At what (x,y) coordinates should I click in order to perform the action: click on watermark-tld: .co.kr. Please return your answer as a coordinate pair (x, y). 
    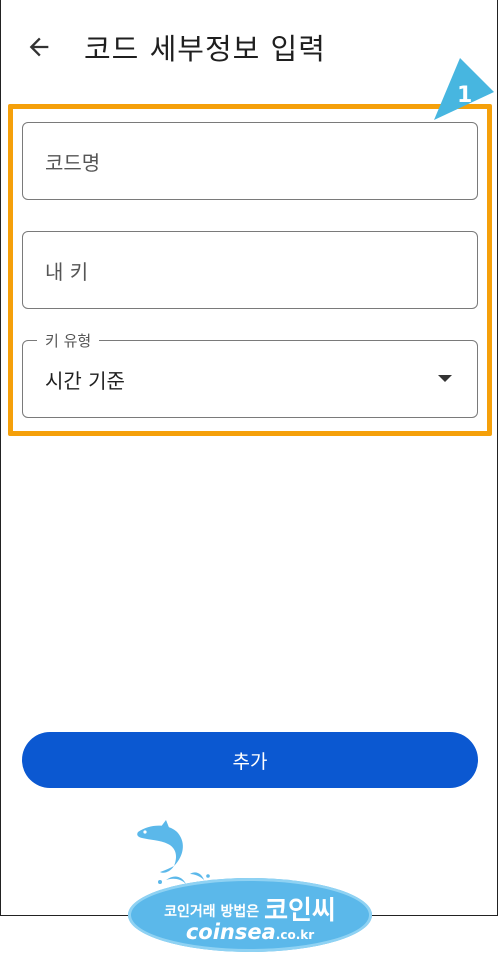
    Looking at the image, I should click on (295, 935).